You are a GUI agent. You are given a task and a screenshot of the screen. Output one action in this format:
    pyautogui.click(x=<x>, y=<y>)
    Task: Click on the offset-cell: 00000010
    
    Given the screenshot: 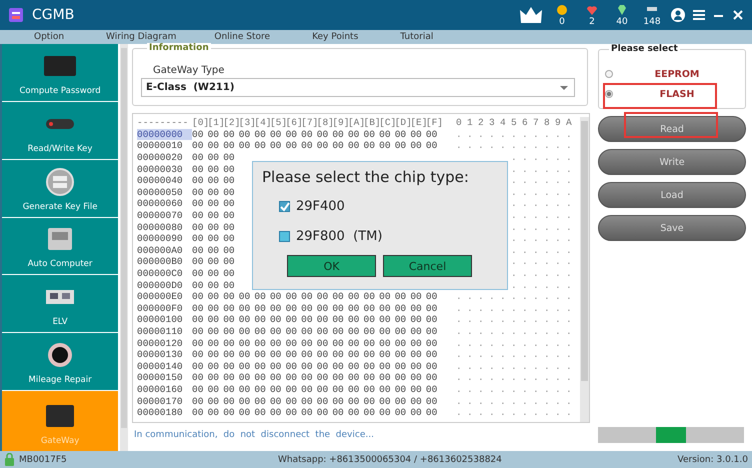 What is the action you would take?
    pyautogui.click(x=164, y=146)
    